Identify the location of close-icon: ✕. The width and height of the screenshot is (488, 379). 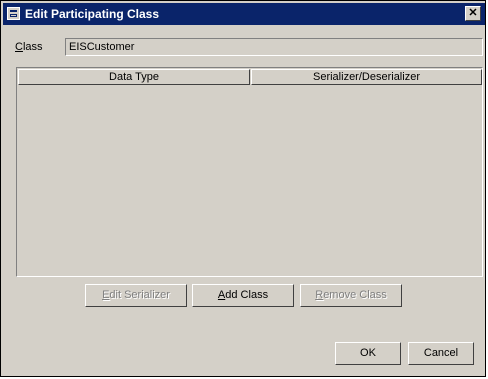
(473, 13).